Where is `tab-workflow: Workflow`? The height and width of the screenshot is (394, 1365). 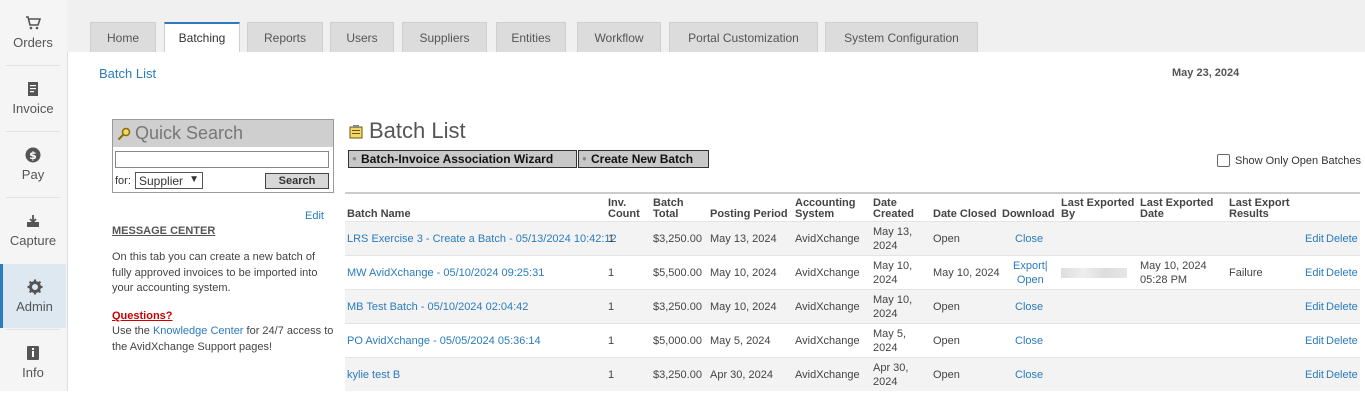 tab-workflow: Workflow is located at coordinates (619, 37).